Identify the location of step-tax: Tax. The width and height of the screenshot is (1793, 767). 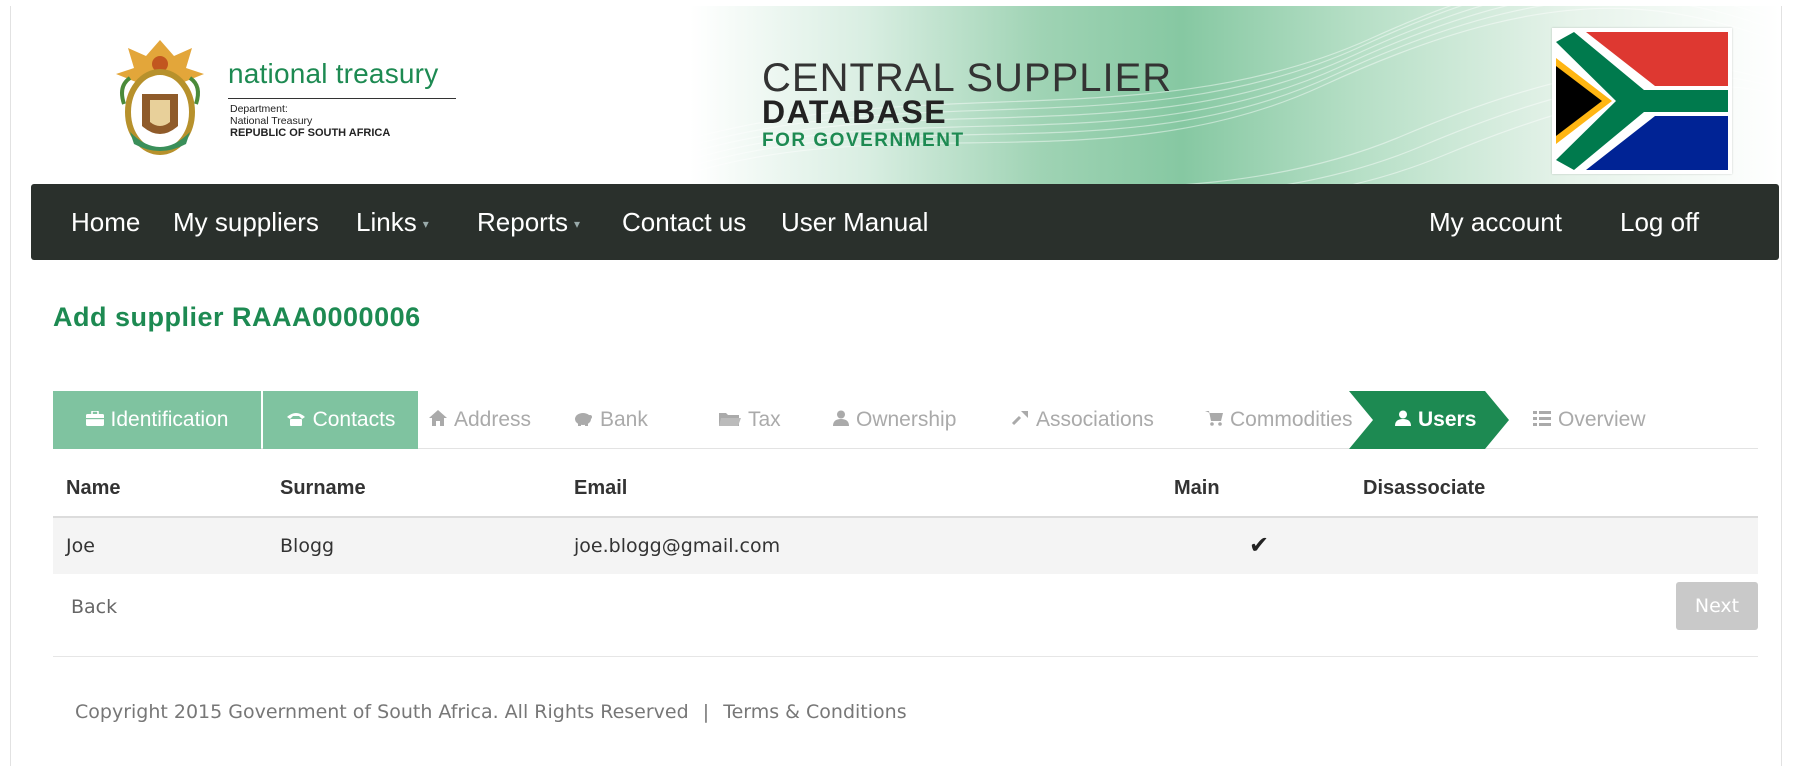
(750, 420).